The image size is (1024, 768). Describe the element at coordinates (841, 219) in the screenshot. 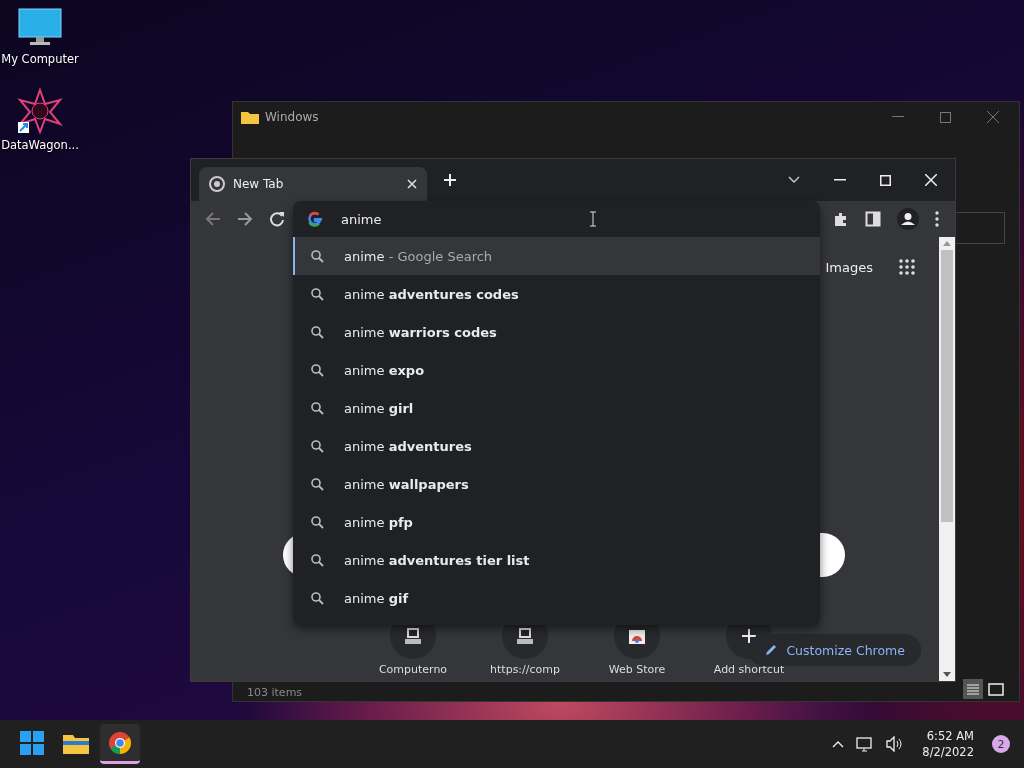

I see `puzzle-piece-icon` at that location.